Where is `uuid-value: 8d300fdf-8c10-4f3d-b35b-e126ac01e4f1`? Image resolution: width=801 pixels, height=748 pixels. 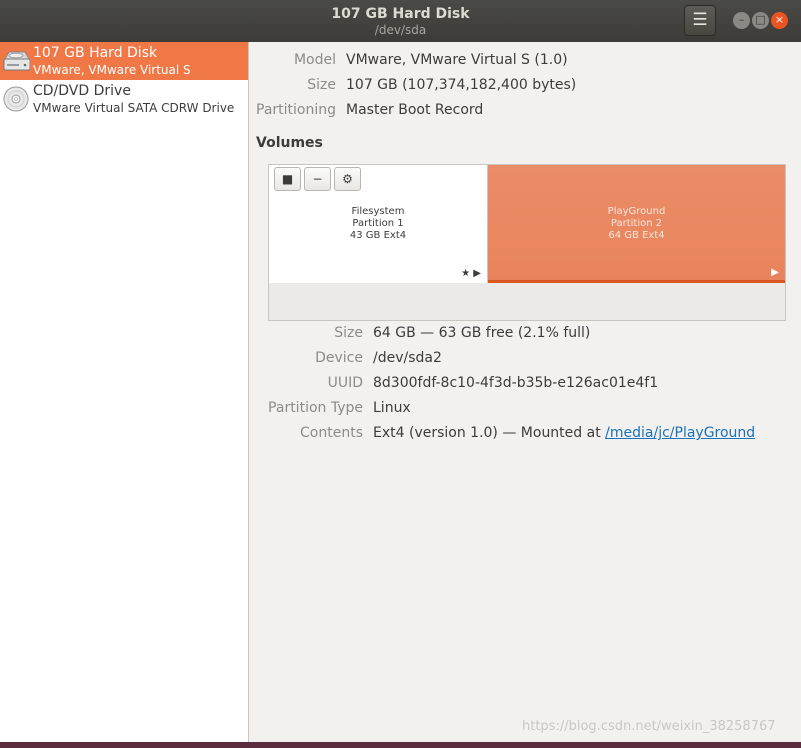
uuid-value: 8d300fdf-8c10-4f3d-b35b-e126ac01e4f1 is located at coordinates (516, 383).